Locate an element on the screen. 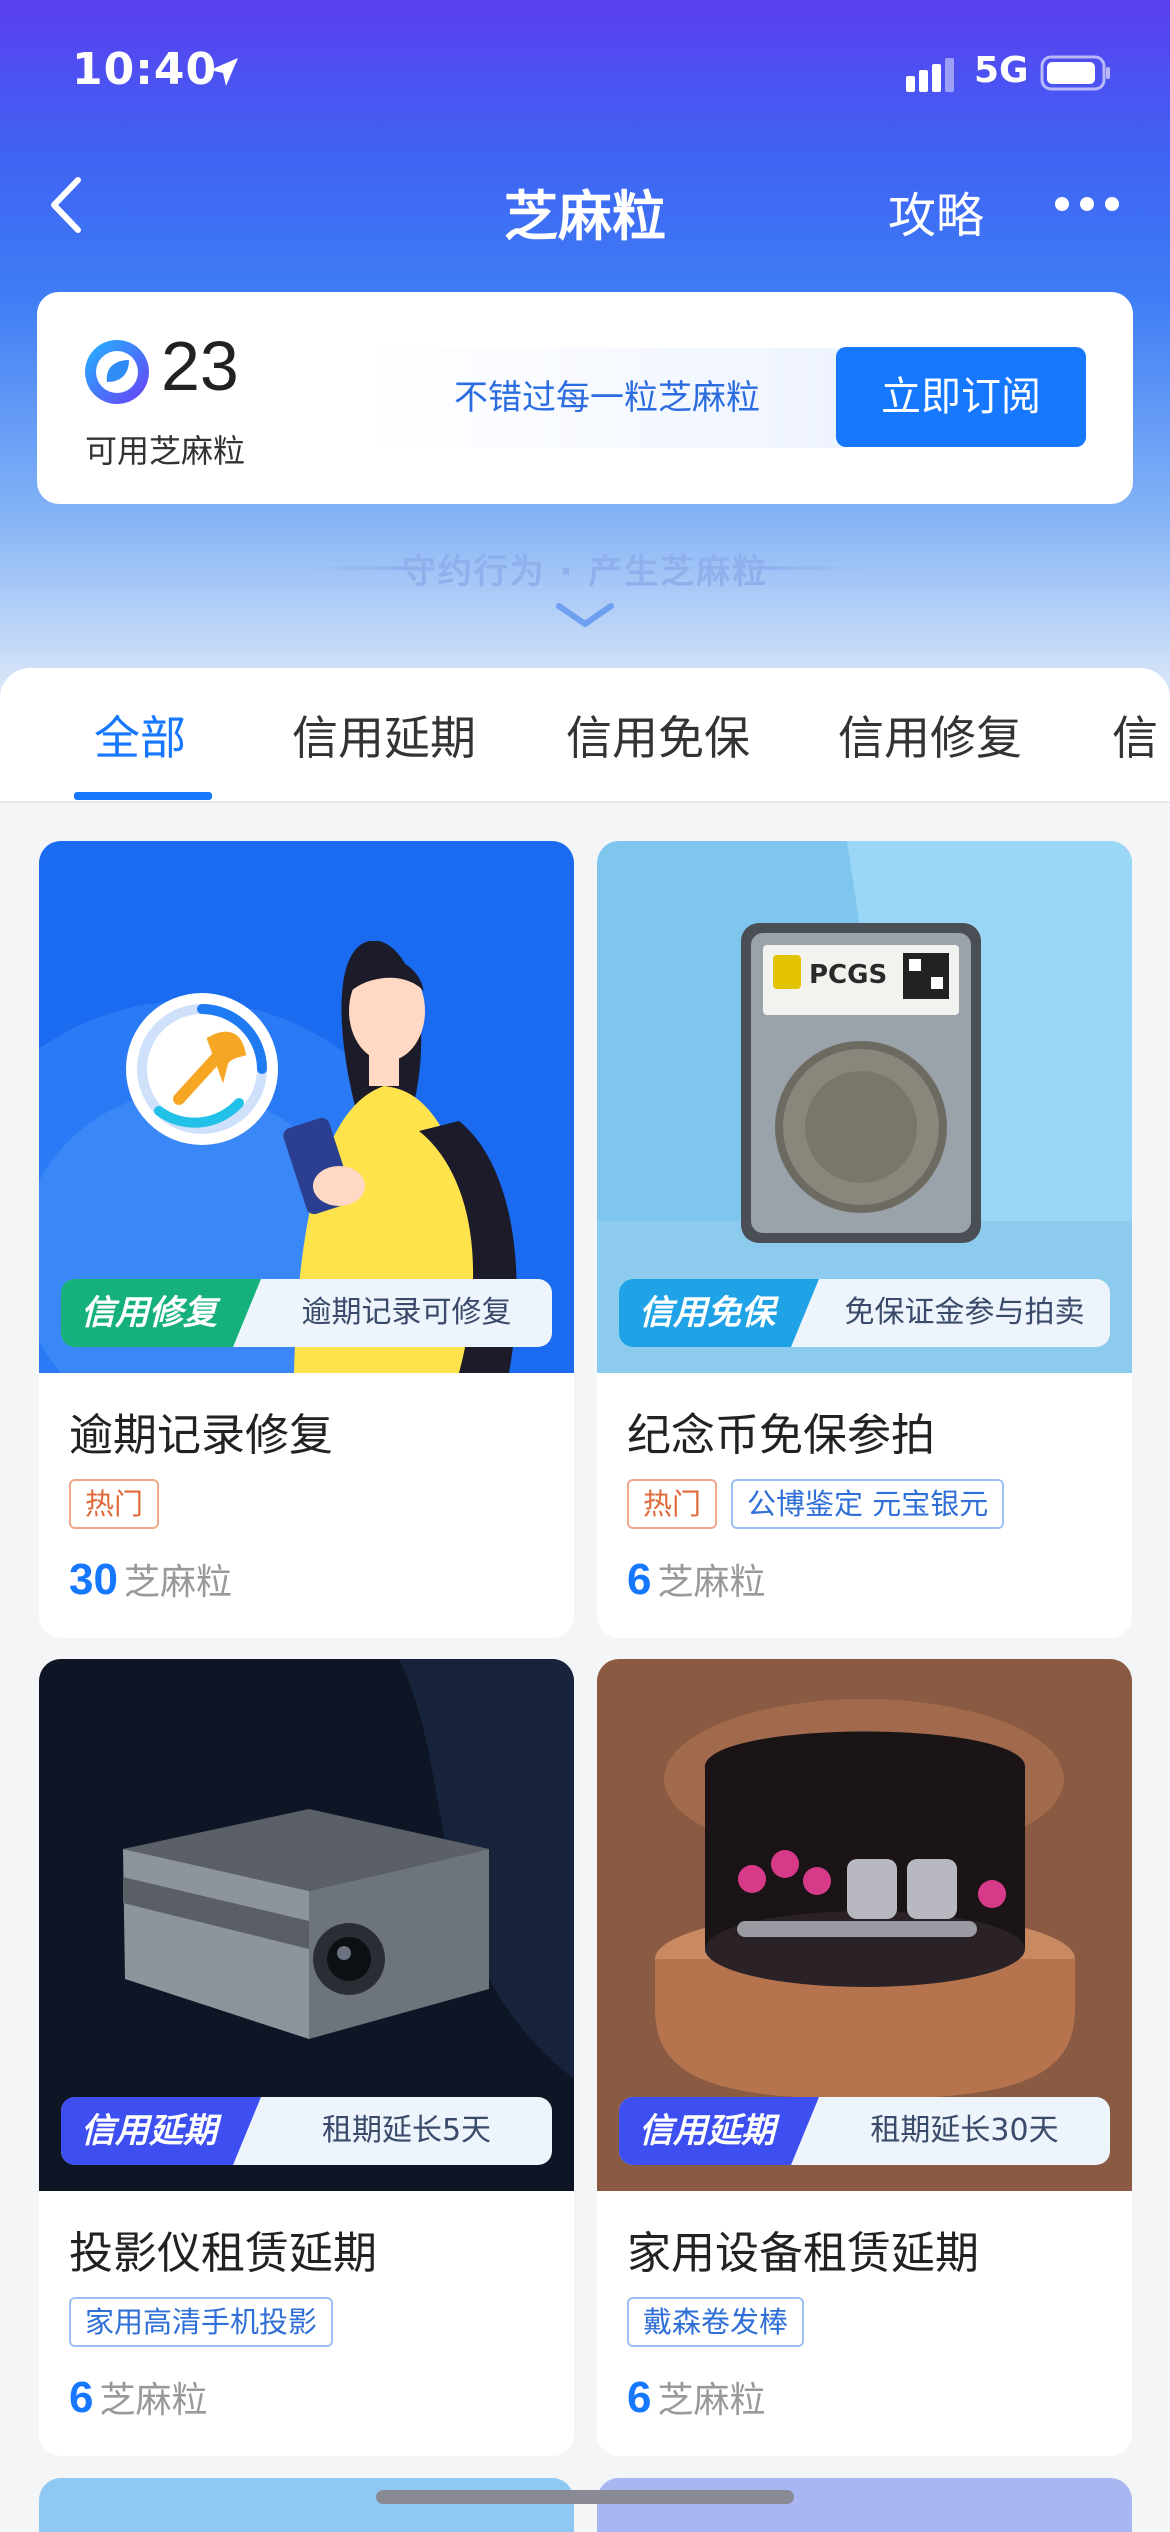 Image resolution: width=1170 pixels, height=2532 pixels. tab-more-truncated: 信 is located at coordinates (1135, 735).